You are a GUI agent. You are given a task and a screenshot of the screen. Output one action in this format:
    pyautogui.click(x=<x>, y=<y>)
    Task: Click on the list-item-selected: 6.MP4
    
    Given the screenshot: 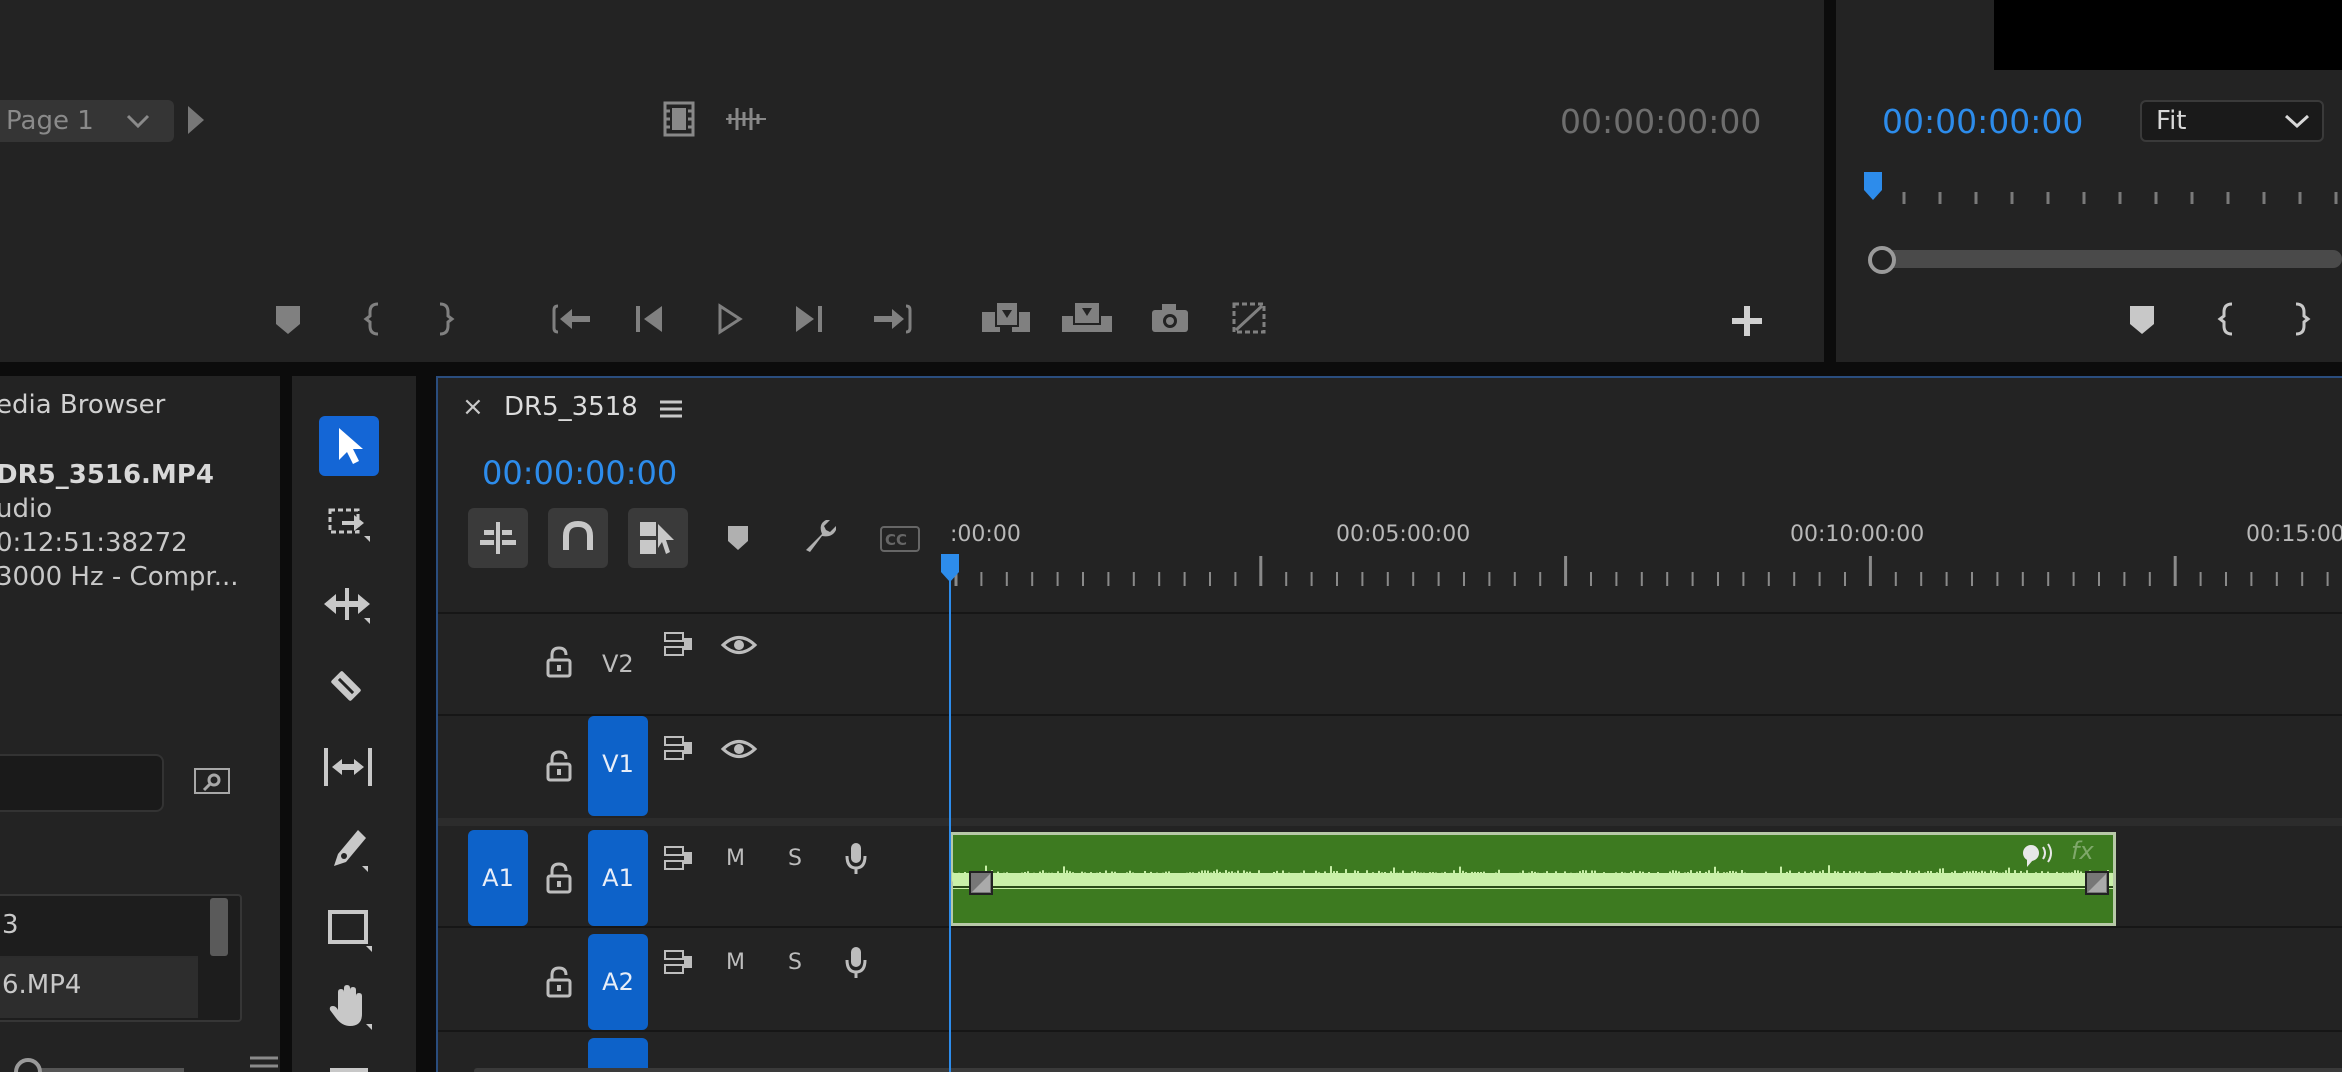 What is the action you would take?
    pyautogui.click(x=99, y=988)
    